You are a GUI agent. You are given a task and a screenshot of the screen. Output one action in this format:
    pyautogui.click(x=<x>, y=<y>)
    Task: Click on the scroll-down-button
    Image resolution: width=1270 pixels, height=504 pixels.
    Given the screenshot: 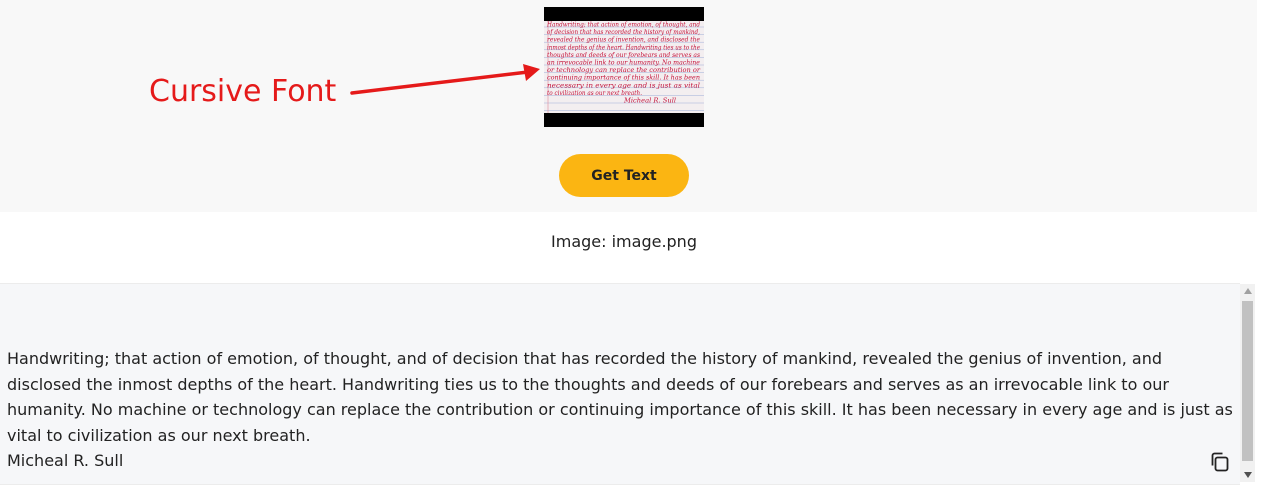 What is the action you would take?
    pyautogui.click(x=1247, y=475)
    